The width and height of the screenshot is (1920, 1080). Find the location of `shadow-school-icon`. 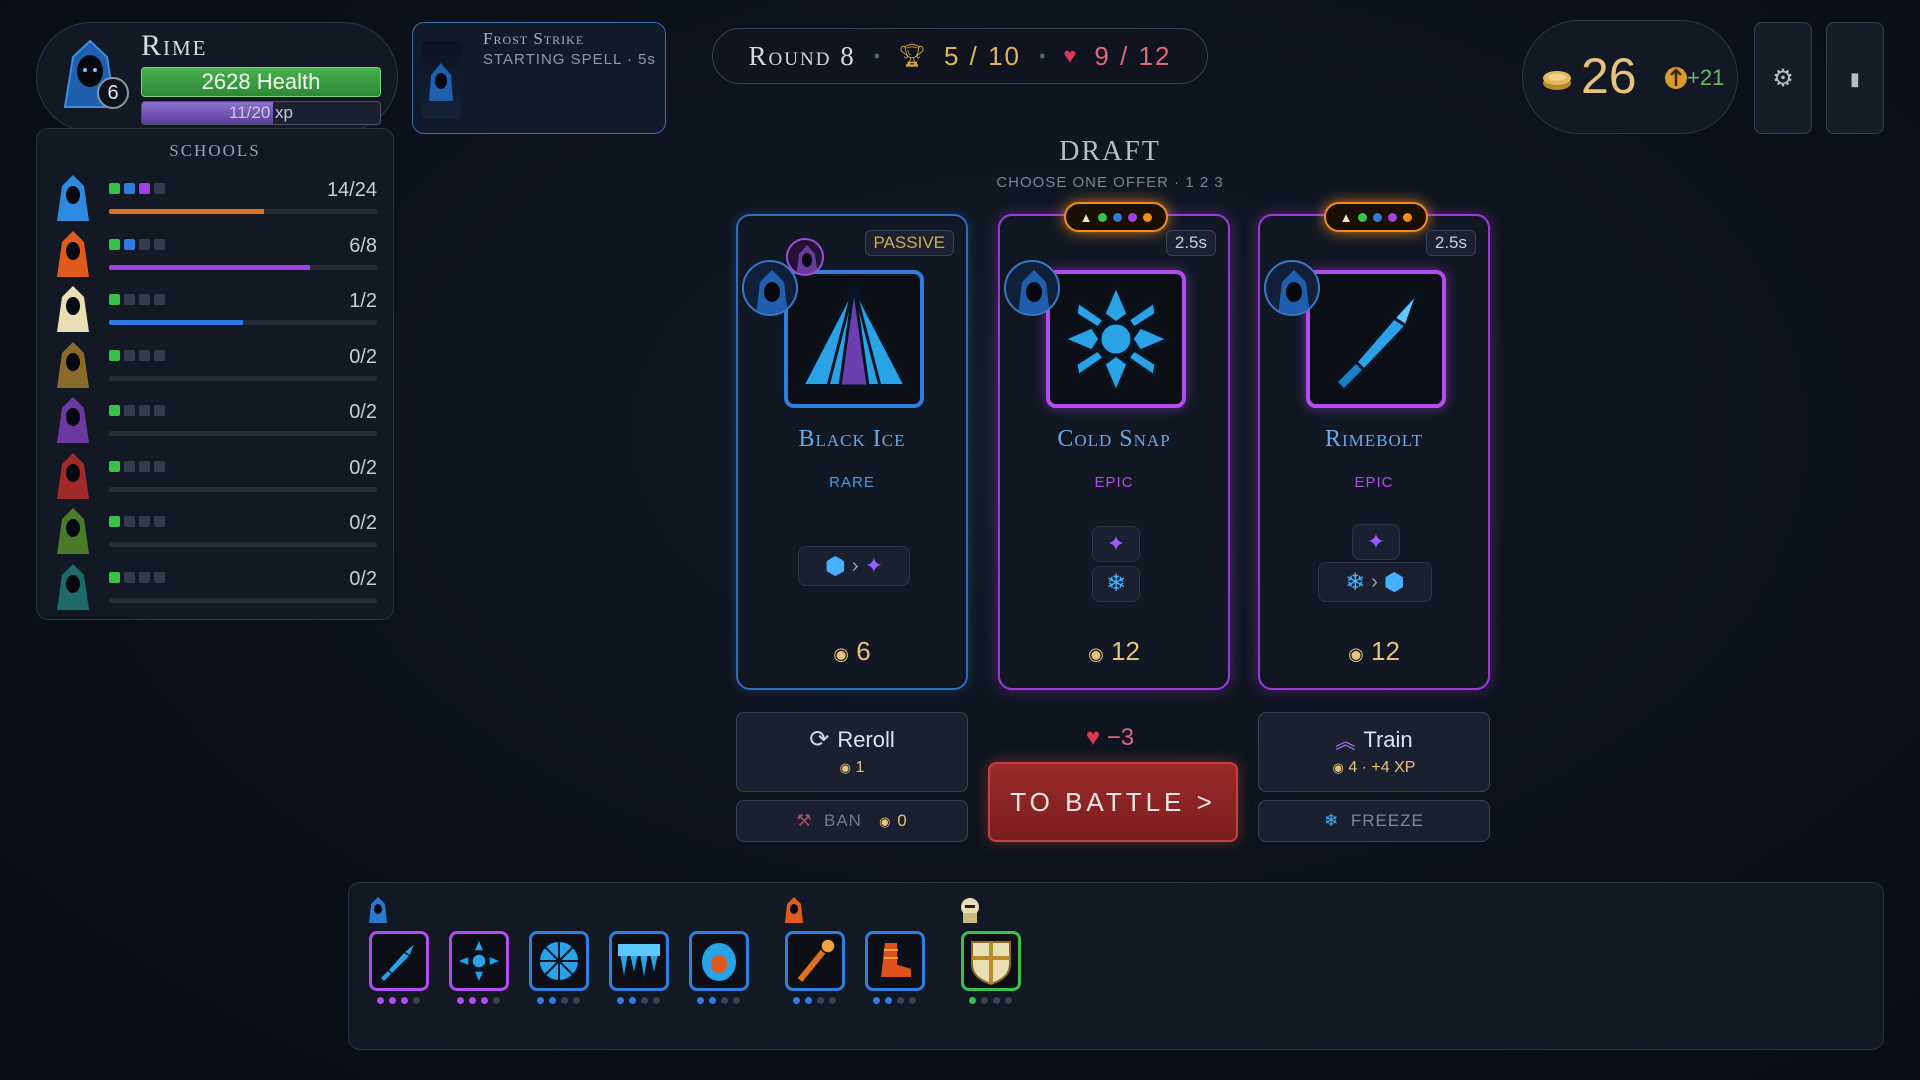

shadow-school-icon is located at coordinates (805, 257).